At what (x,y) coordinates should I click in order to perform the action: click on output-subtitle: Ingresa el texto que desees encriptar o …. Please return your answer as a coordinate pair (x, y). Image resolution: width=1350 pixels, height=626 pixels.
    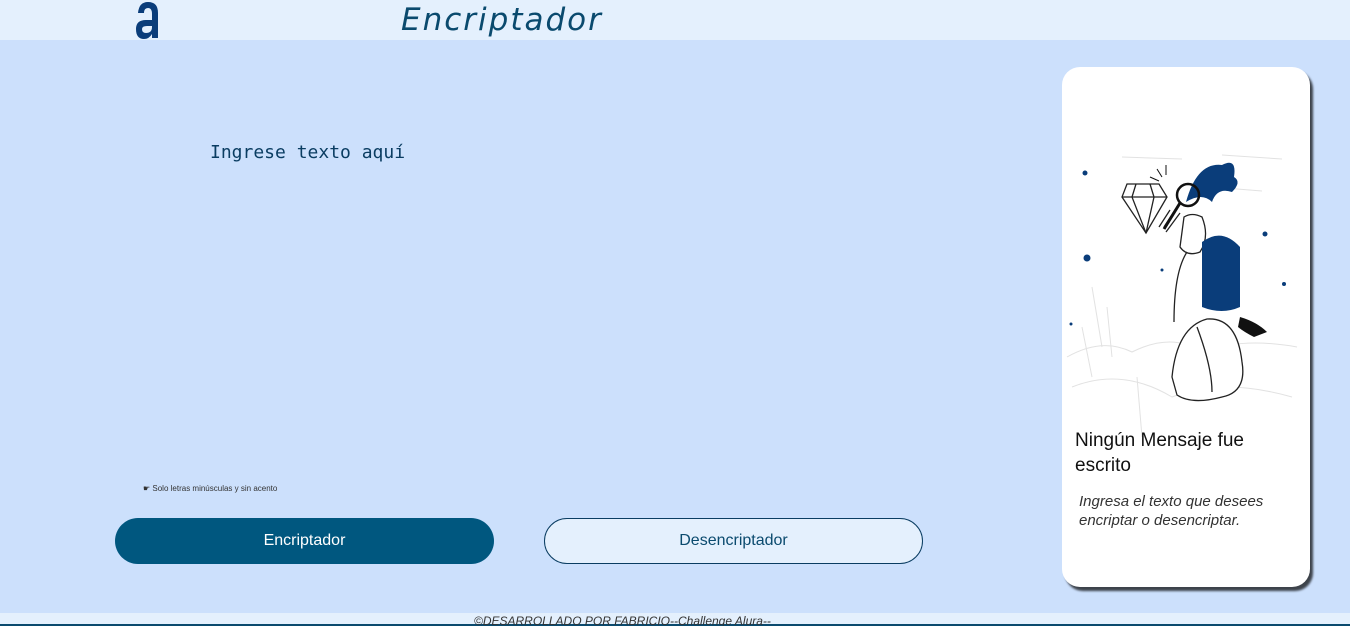
    Looking at the image, I should click on (1171, 511).